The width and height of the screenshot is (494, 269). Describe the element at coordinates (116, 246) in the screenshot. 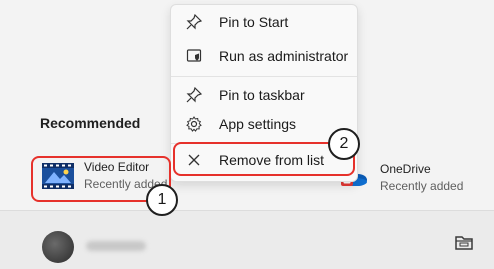

I see `user-name-blurred` at that location.